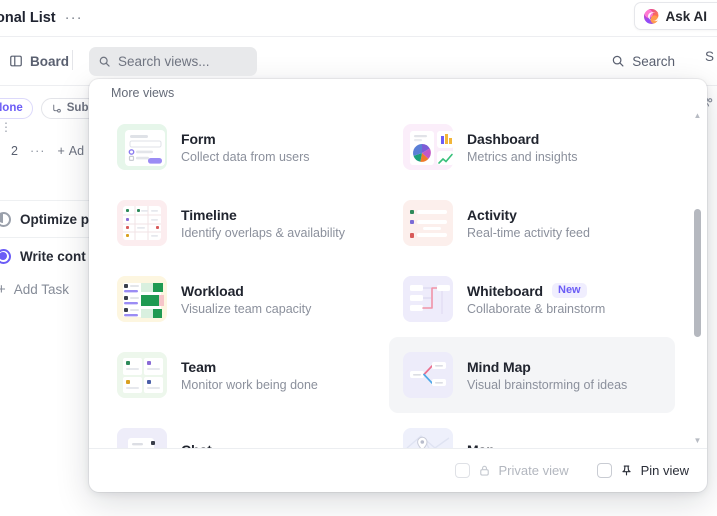 The image size is (717, 516). I want to click on add-task-button: + Add Task, so click(47, 289).